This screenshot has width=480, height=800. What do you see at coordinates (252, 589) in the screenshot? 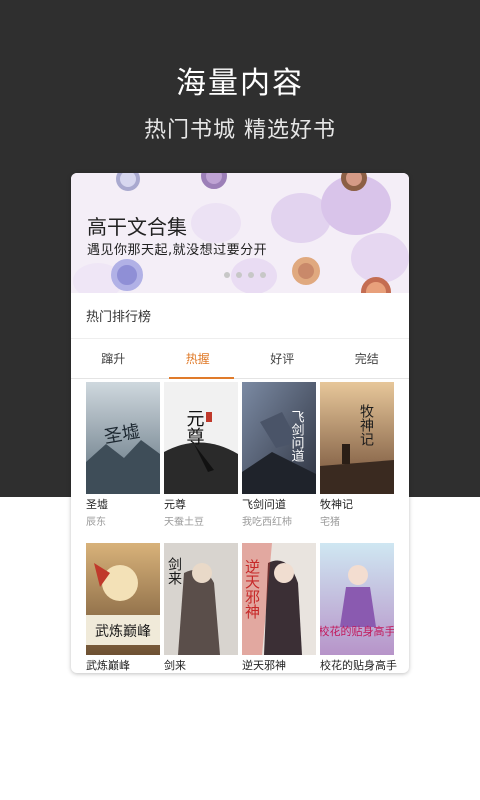
I see `cover-title-text: 逆天邪神` at bounding box center [252, 589].